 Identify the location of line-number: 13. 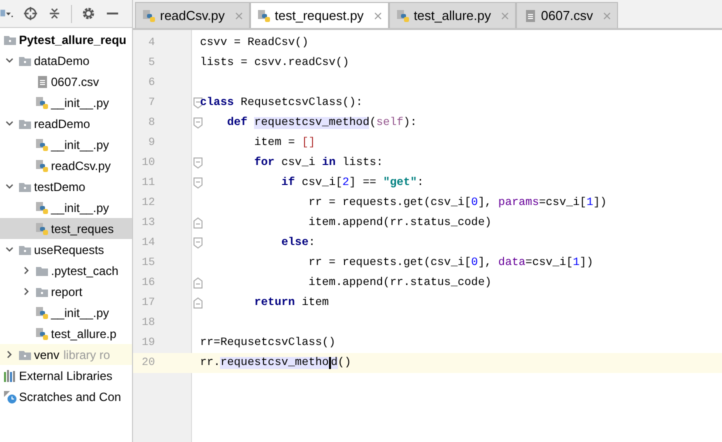
(147, 223).